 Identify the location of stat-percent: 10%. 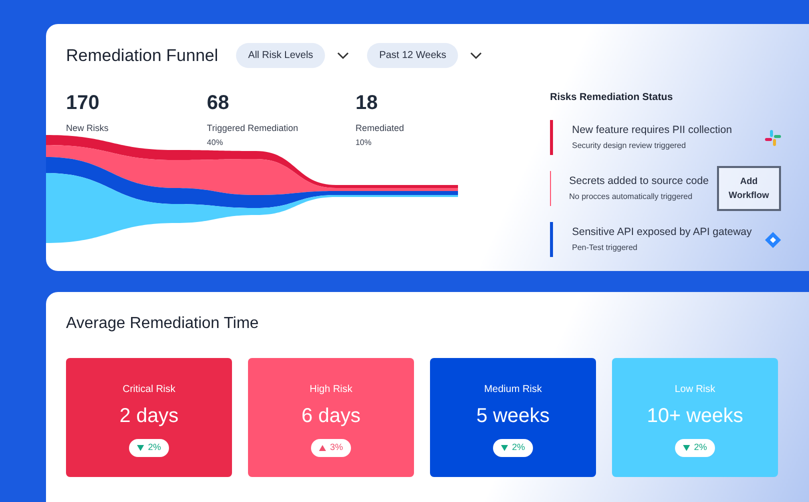
(363, 143).